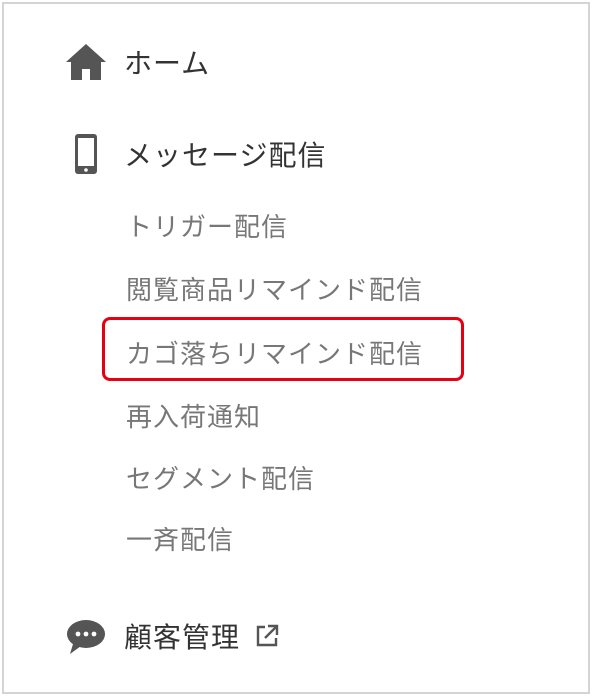  I want to click on sub-item-segment: セグメント配信, so click(220, 477).